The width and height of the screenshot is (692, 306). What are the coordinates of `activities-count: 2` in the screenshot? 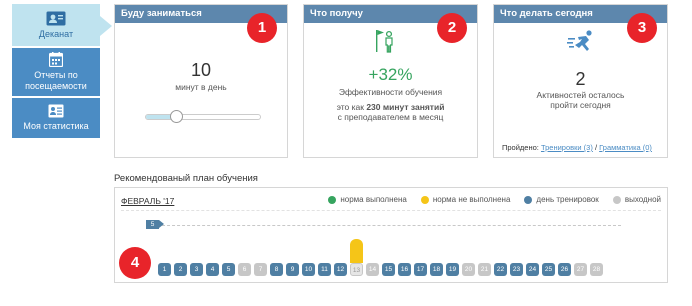 It's located at (580, 79).